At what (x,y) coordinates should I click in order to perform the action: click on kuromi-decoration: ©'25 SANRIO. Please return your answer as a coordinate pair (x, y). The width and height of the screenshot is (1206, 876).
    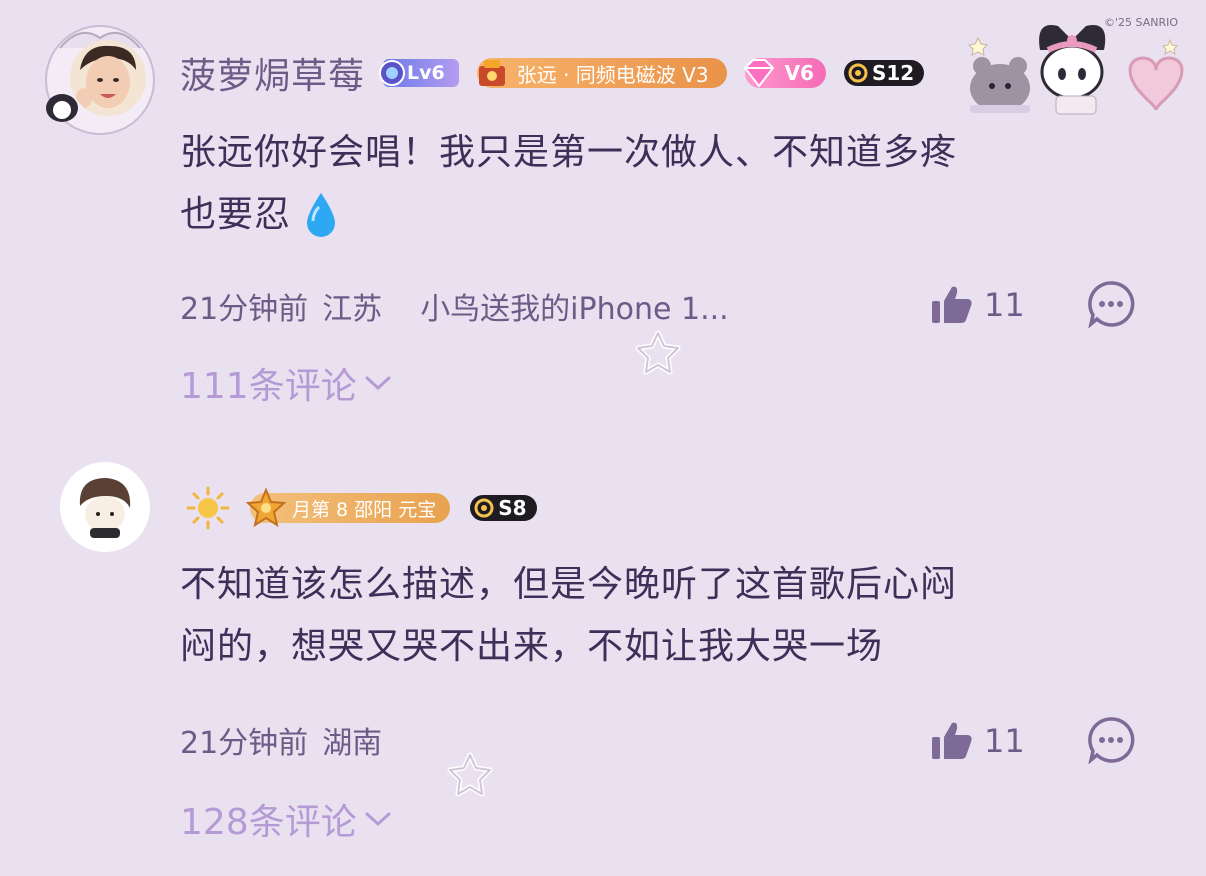
    Looking at the image, I should click on (1080, 65).